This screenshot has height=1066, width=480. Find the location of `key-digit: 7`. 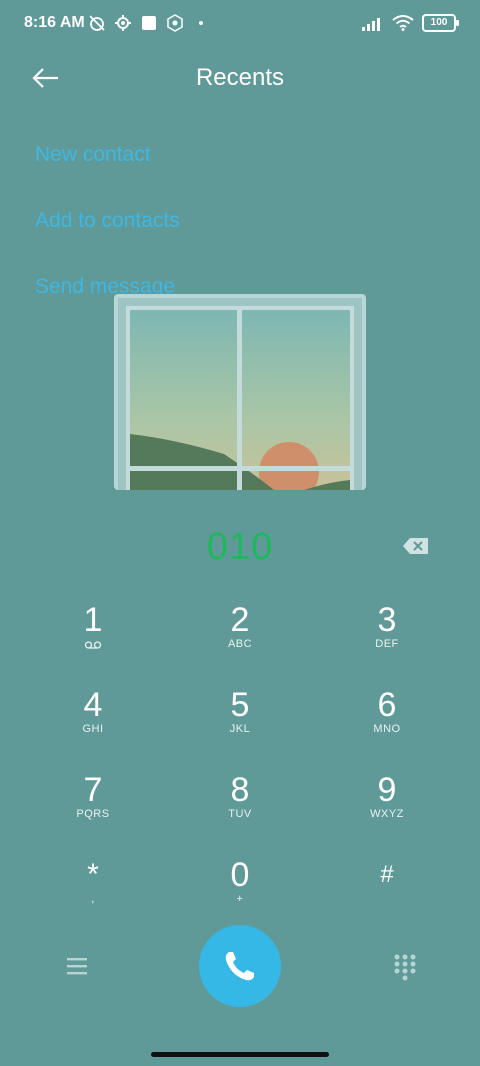

key-digit: 7 is located at coordinates (93, 790).